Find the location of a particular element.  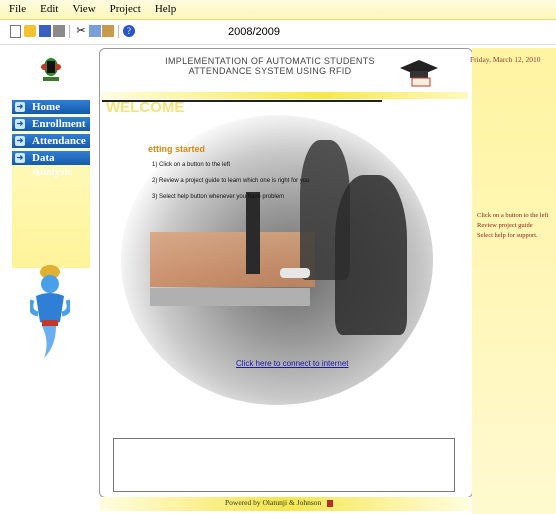

copy-icon is located at coordinates (95, 31).